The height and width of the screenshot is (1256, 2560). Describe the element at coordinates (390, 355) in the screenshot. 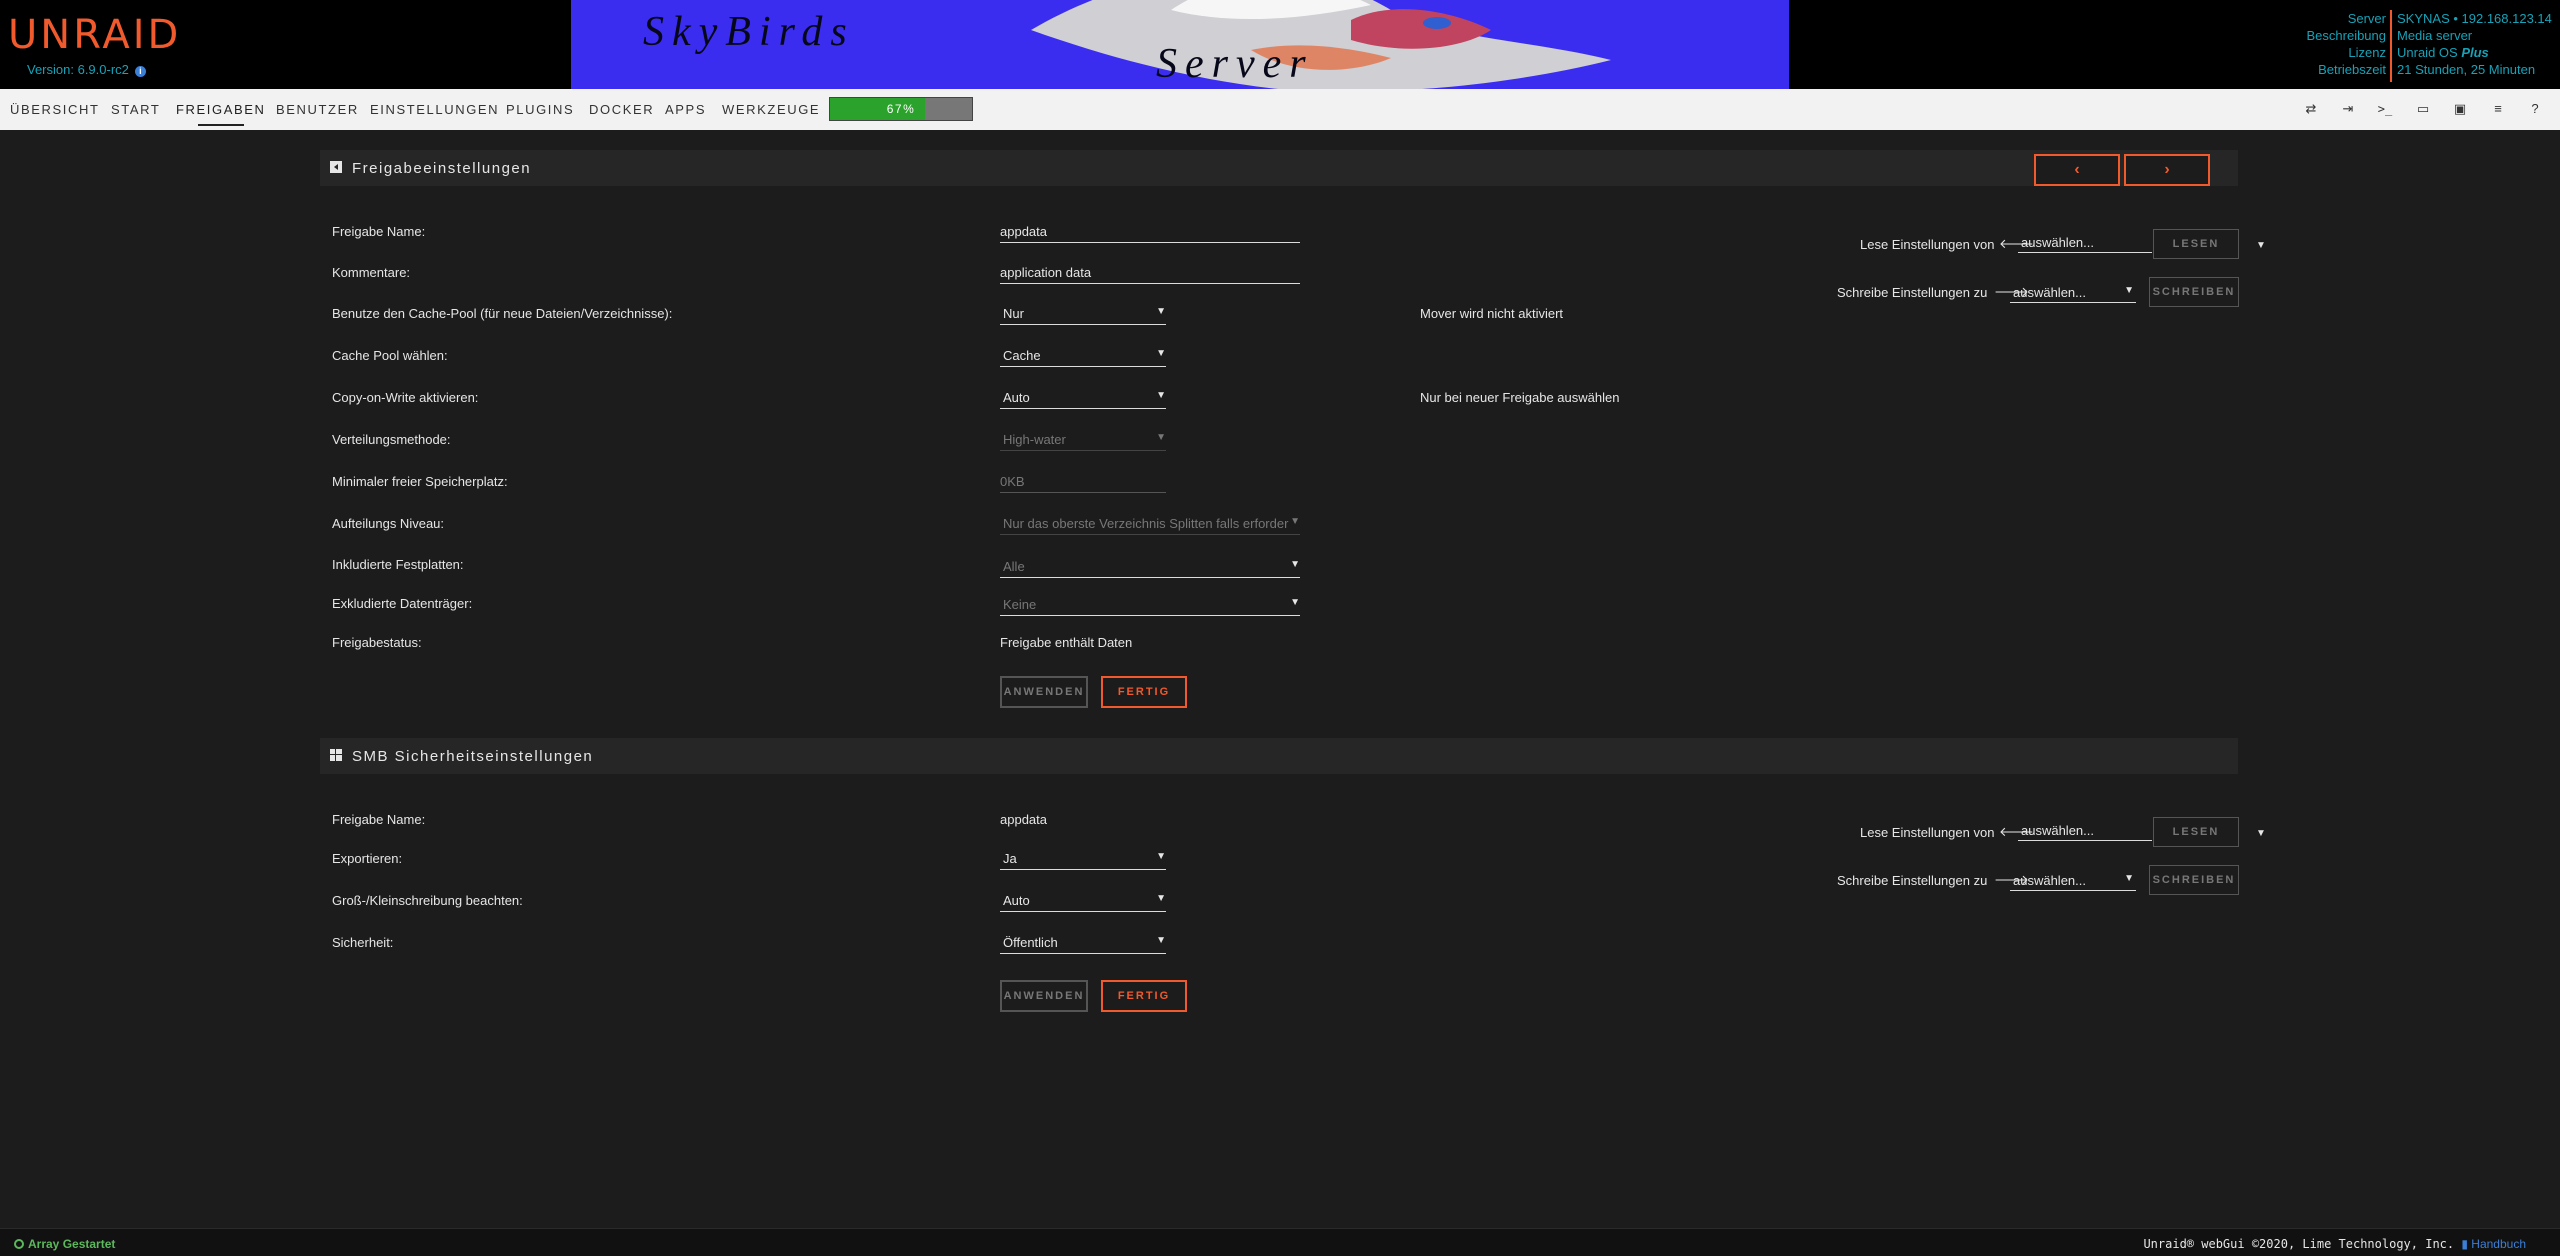

I see `cache-pool-label: Cache Pool wählen:` at that location.